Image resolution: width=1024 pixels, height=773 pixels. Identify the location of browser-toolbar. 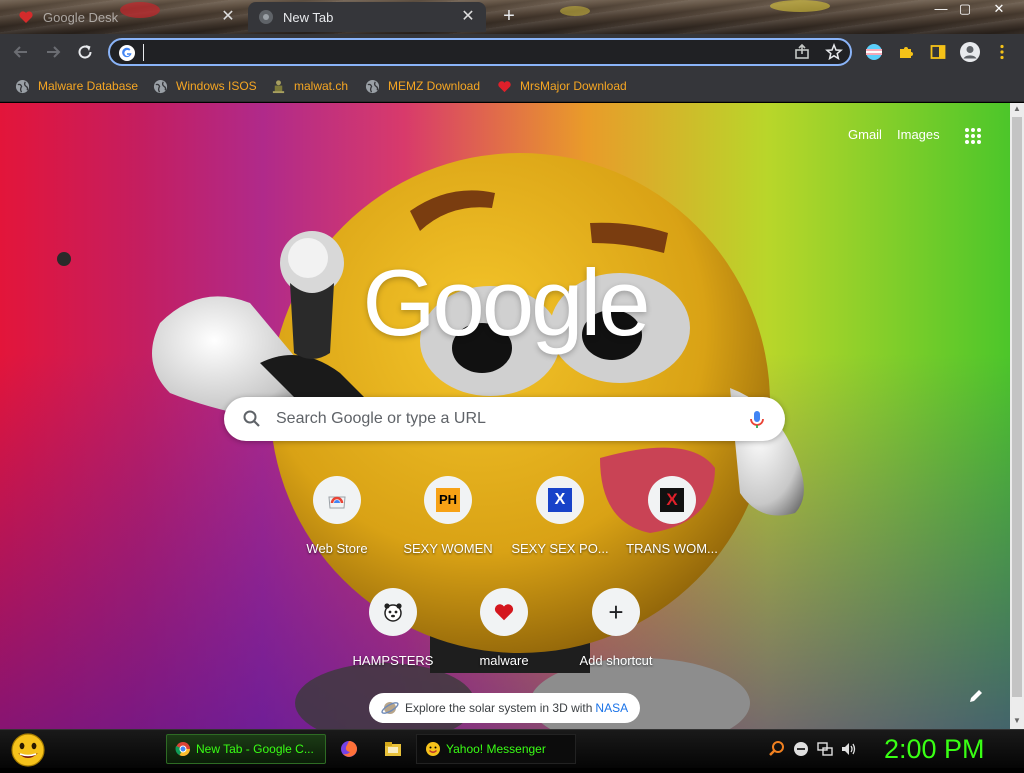
(512, 52).